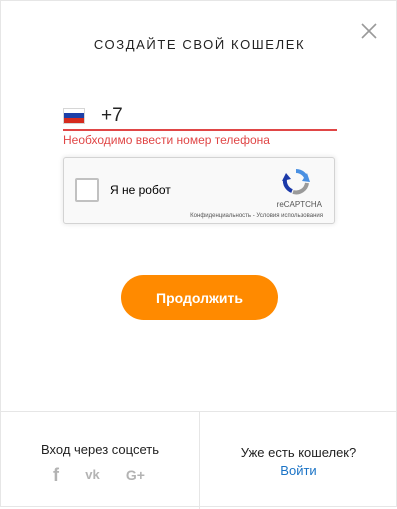  I want to click on vk-icon: vk, so click(92, 475).